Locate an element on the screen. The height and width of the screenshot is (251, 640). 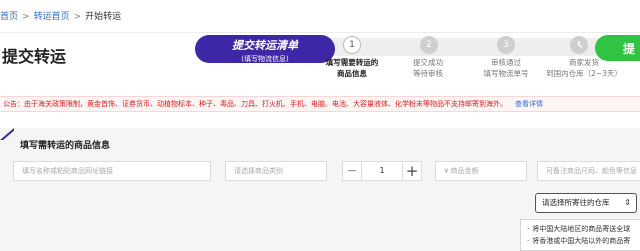
breadcrumb: 首页 > 转运首页 > 开始转运 is located at coordinates (60, 15).